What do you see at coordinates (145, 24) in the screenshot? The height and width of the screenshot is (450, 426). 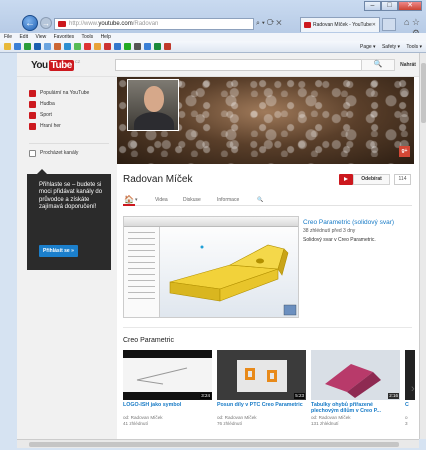 I see `url-path: /Radovan` at bounding box center [145, 24].